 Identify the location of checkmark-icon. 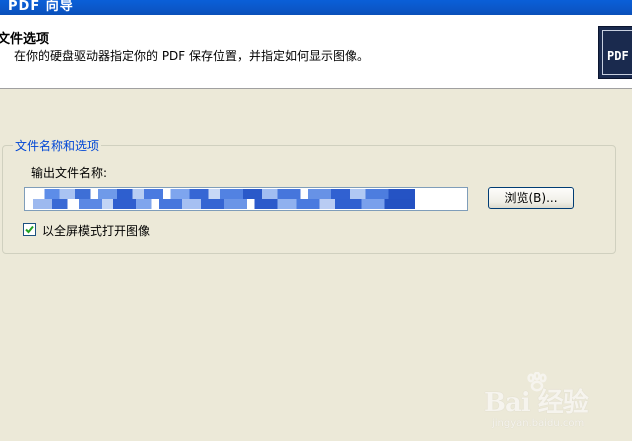
(29, 229).